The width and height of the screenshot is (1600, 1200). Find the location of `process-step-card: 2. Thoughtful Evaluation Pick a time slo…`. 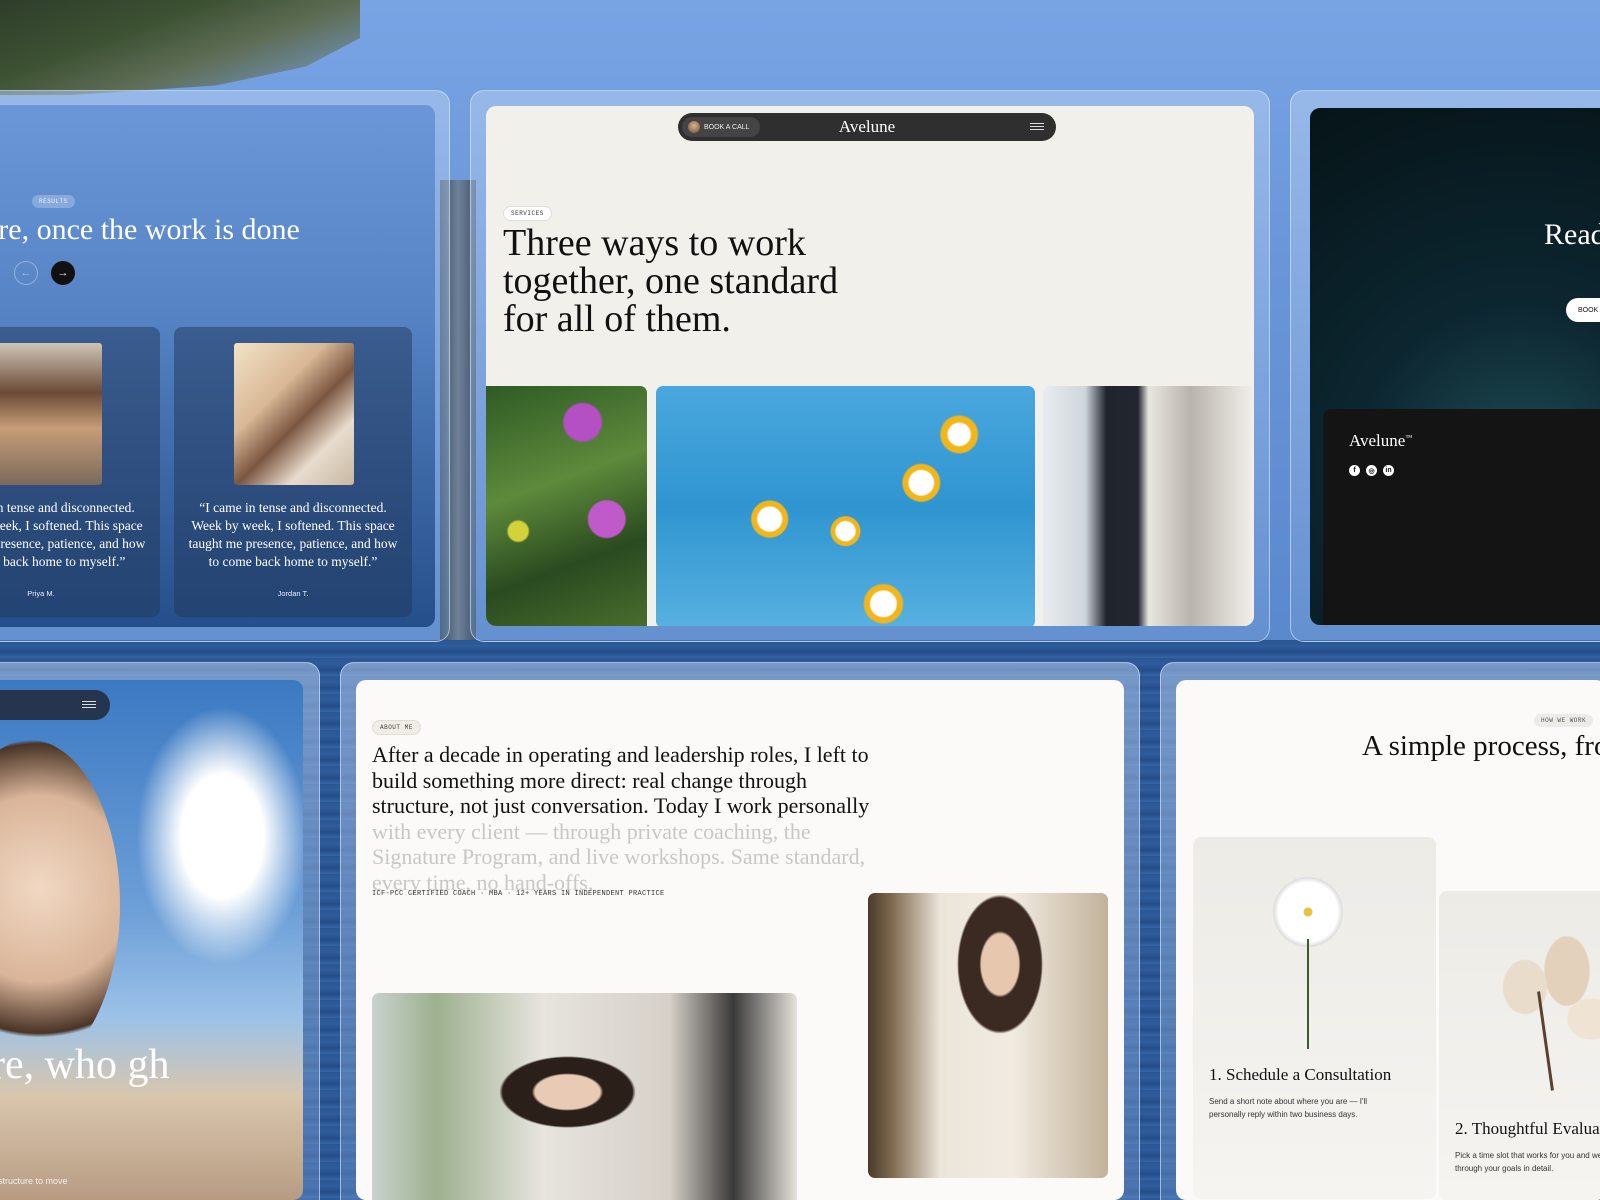

process-step-card: 2. Thoughtful Evaluation Pick a time slo… is located at coordinates (1519, 1045).